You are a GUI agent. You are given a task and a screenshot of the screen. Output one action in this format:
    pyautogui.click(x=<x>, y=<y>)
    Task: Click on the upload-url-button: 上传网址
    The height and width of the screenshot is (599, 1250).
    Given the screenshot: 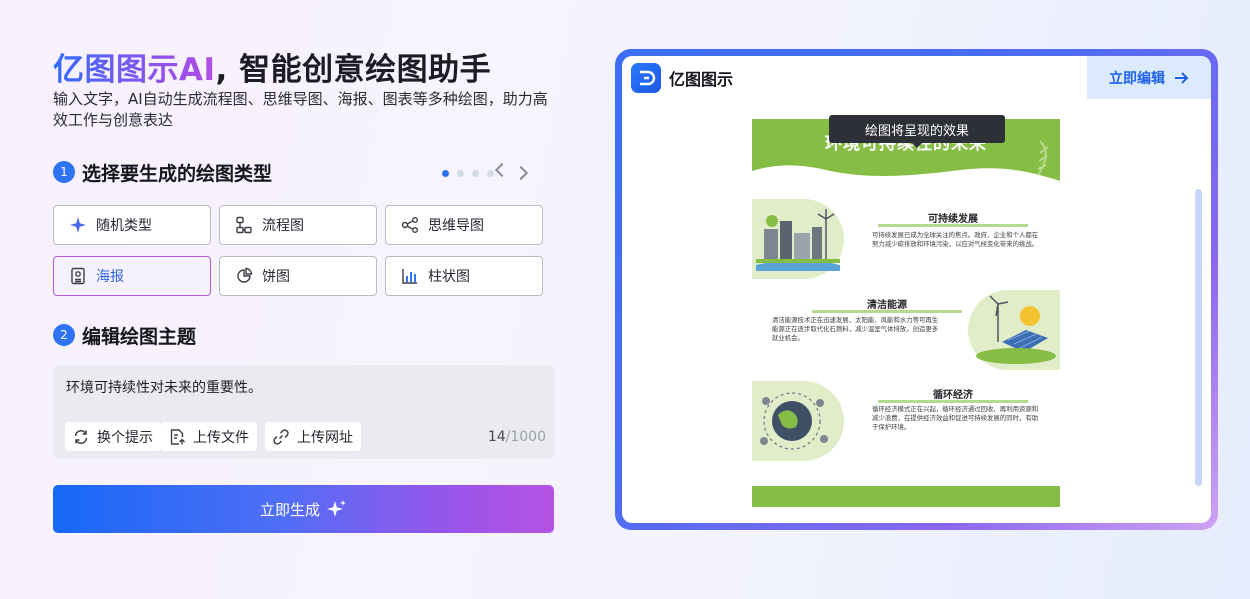 What is the action you would take?
    pyautogui.click(x=313, y=436)
    